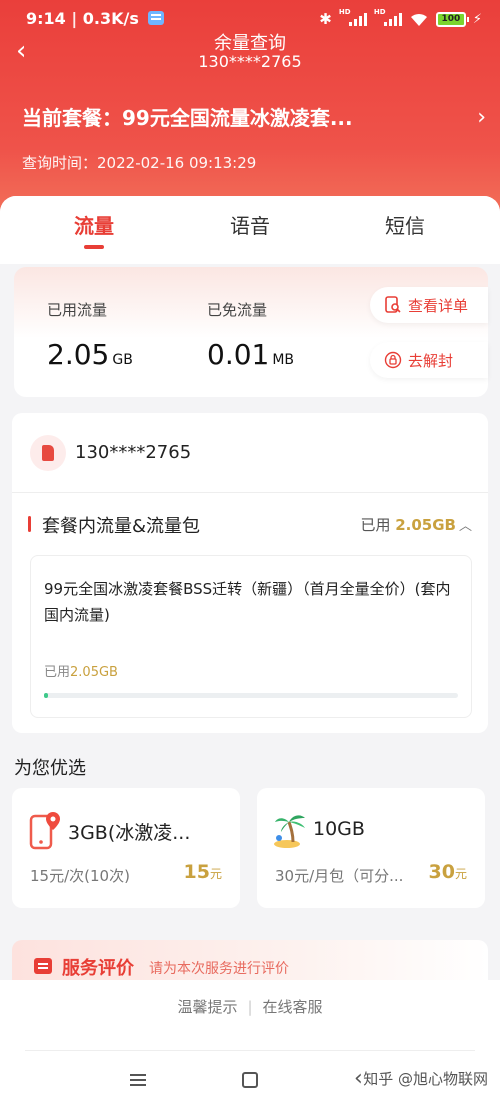 This screenshot has width=500, height=1111. Describe the element at coordinates (46, 695) in the screenshot. I see `usage-progress-fill` at that location.